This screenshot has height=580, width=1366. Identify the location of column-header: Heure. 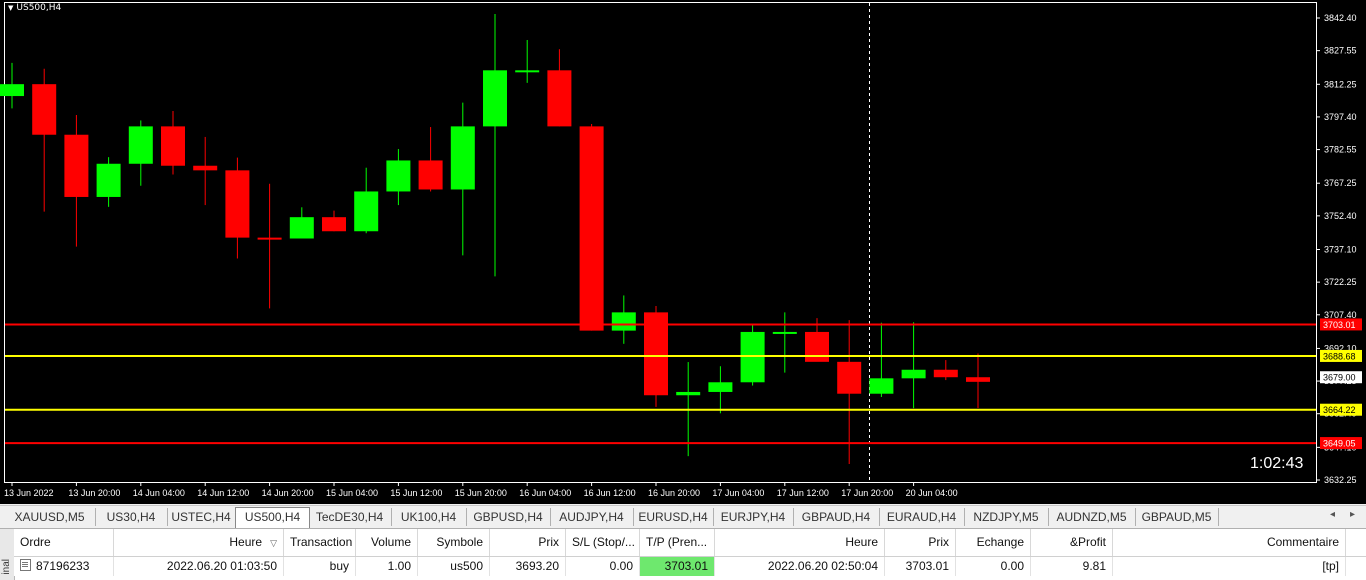
(800, 542).